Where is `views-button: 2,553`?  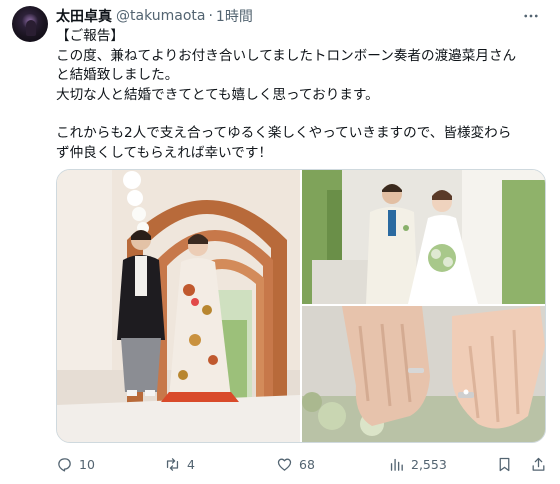 views-button: 2,553 is located at coordinates (417, 464).